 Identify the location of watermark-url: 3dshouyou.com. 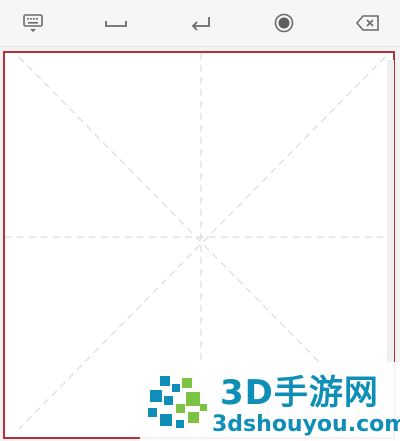
(306, 424).